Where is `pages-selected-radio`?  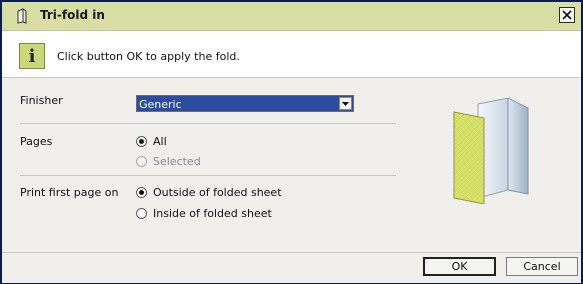 pages-selected-radio is located at coordinates (141, 161).